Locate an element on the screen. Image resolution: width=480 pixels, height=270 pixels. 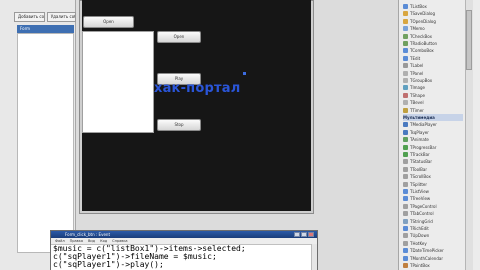
component-label: TStatusBar is located at coordinates (421, 162).